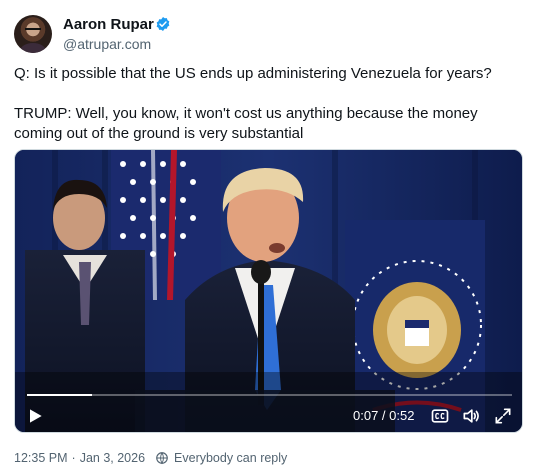  What do you see at coordinates (33, 48) in the screenshot?
I see `avatar-shirt` at bounding box center [33, 48].